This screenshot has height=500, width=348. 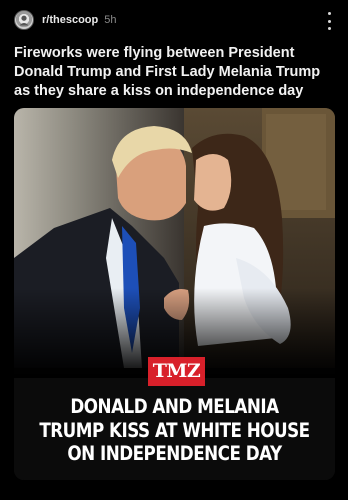 What do you see at coordinates (110, 20) in the screenshot?
I see `post-age: 5h` at bounding box center [110, 20].